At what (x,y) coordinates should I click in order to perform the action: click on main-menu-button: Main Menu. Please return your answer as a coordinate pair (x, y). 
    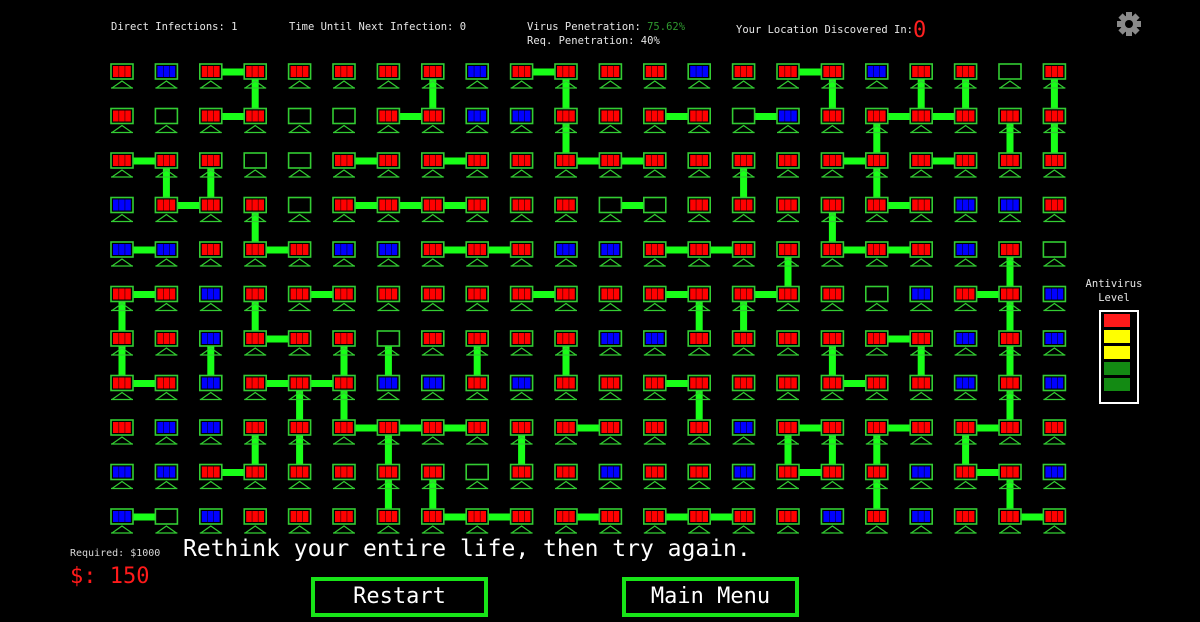
    Looking at the image, I should click on (710, 597).